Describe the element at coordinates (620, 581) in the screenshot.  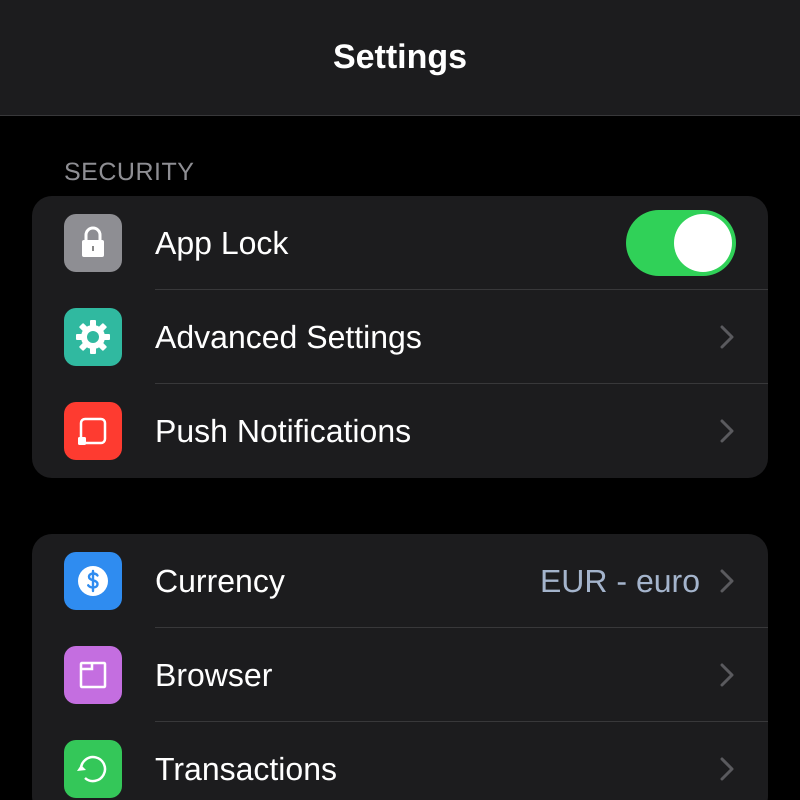
I see `row-value: EUR - euro` at that location.